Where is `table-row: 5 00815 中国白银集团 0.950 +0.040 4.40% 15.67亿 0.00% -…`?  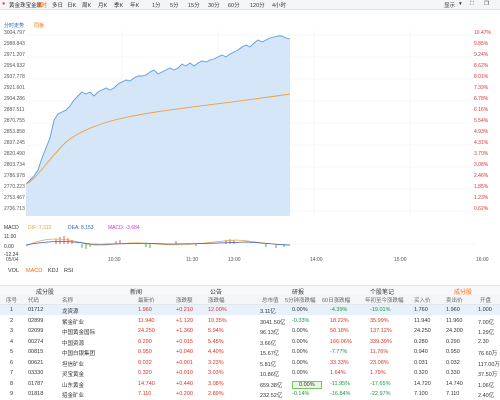 table-row: 5 00815 中国白银集团 0.950 +0.040 4.40% 15.67亿 0.00% -… is located at coordinates (250, 352).